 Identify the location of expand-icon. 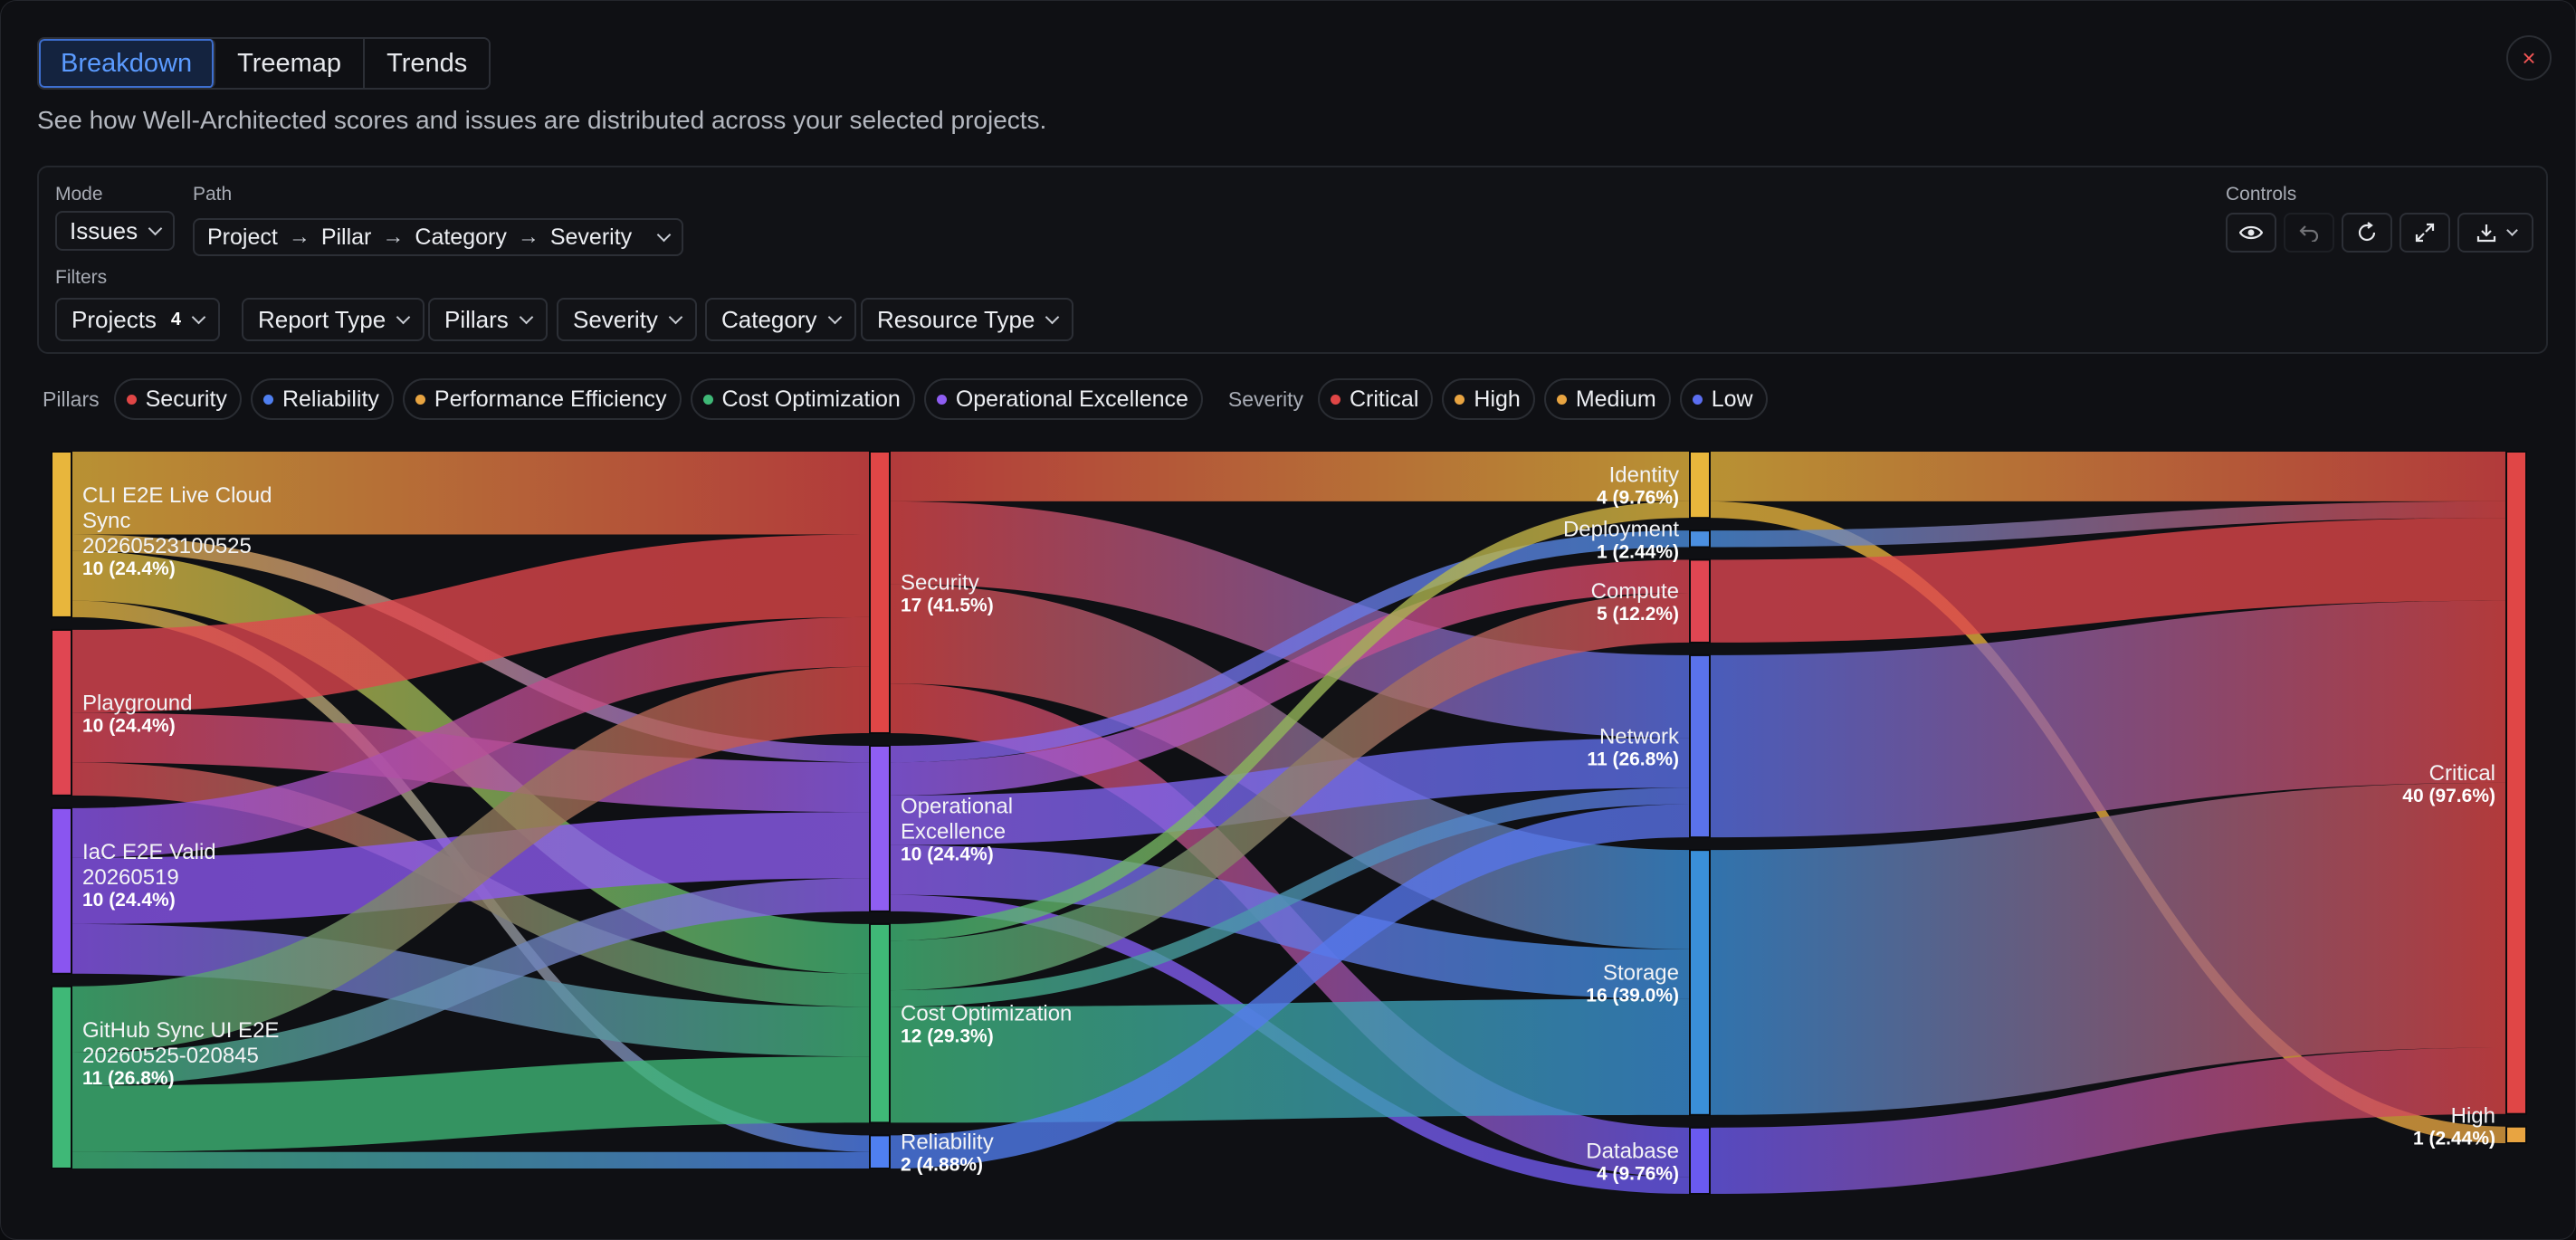
(2425, 233).